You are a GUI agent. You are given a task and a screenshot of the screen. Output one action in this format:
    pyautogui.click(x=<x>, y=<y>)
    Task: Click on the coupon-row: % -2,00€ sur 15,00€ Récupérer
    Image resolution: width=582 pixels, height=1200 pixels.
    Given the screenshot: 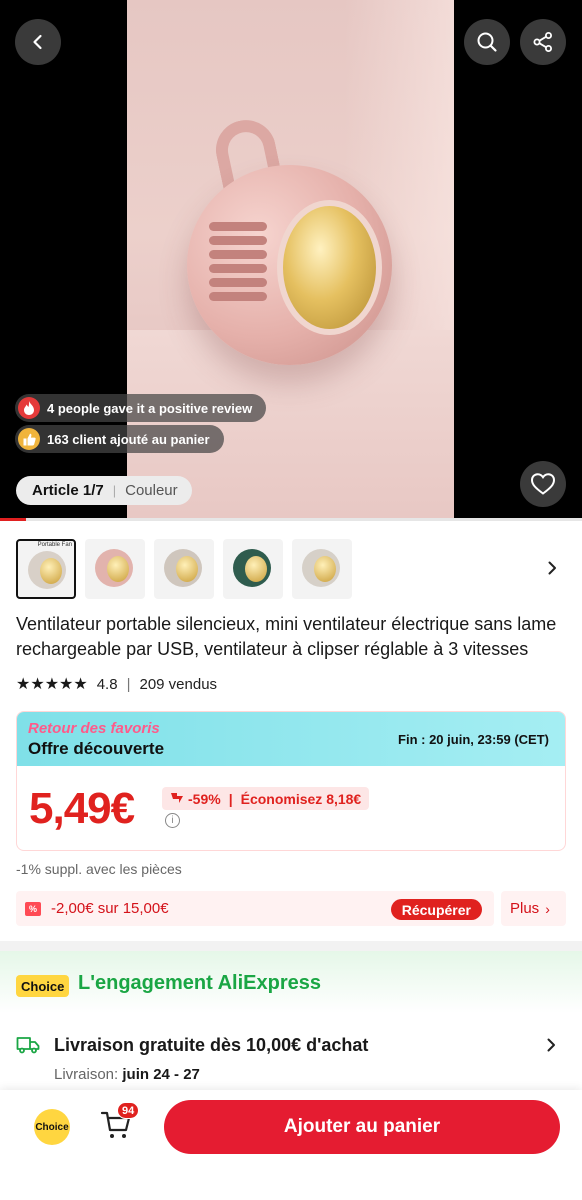 What is the action you would take?
    pyautogui.click(x=255, y=908)
    